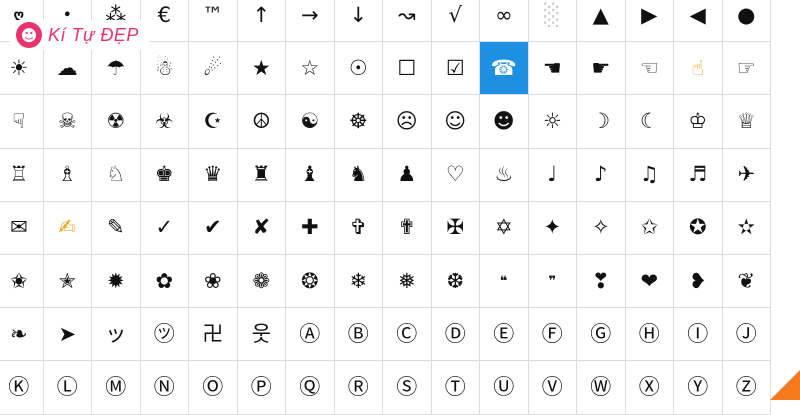  What do you see at coordinates (455, 21) in the screenshot?
I see `symbol-cell: √` at bounding box center [455, 21].